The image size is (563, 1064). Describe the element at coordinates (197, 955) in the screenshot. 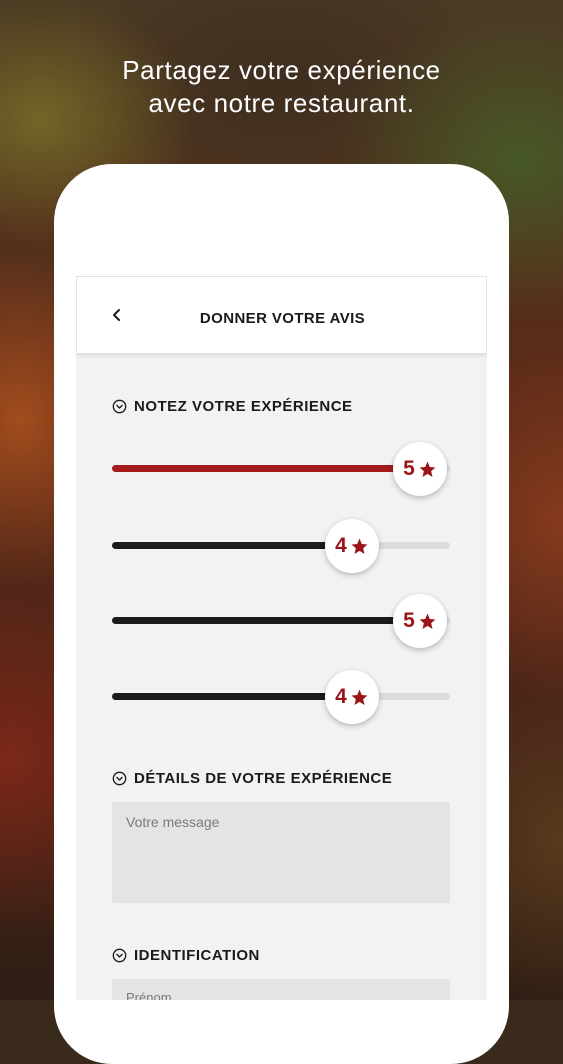

I see `section-title-identification-label: IDENTIFICATION` at that location.